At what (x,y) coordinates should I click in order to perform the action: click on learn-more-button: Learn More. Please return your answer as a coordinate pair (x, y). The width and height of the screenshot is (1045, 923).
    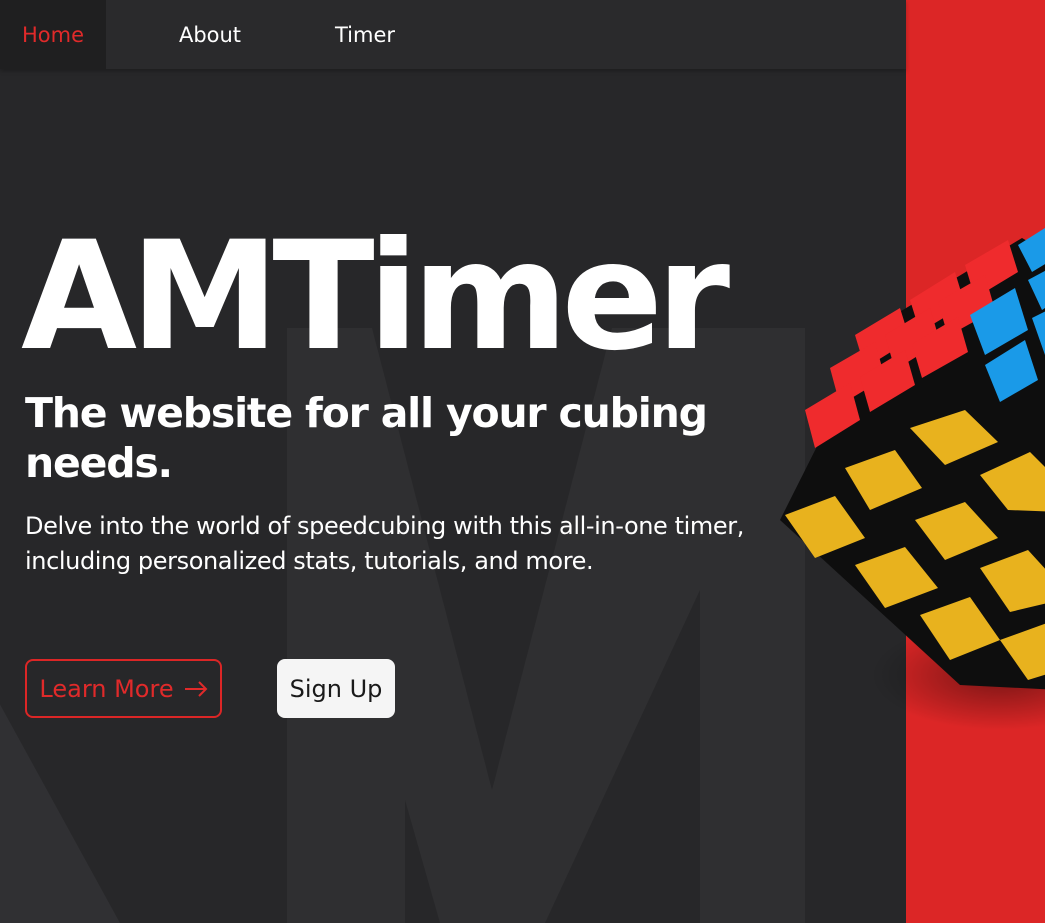
    Looking at the image, I should click on (123, 688).